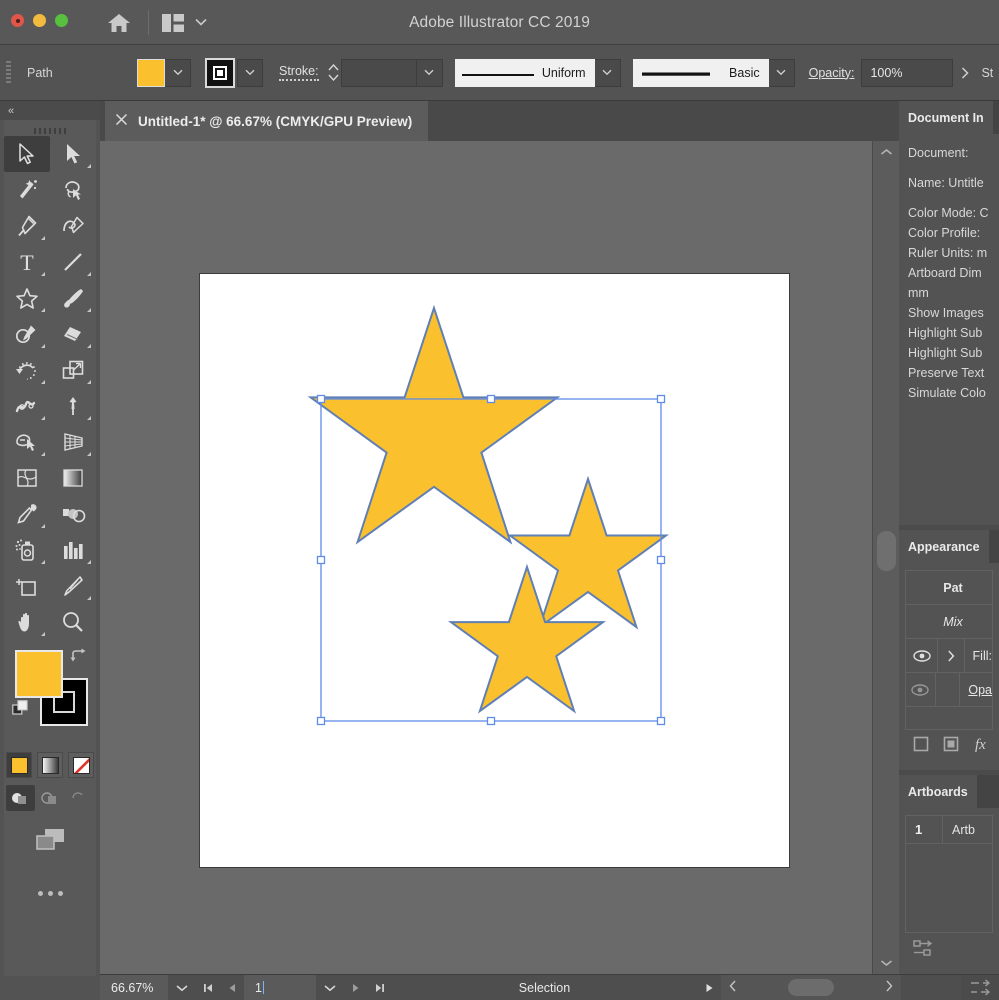  I want to click on stroke-color-control, so click(234, 72).